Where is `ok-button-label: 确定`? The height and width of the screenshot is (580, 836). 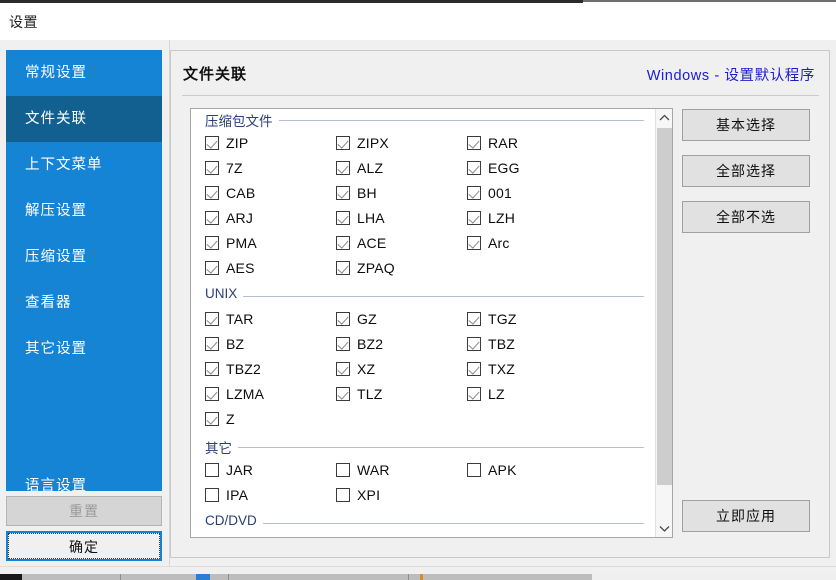 ok-button-label: 确定 is located at coordinates (84, 546).